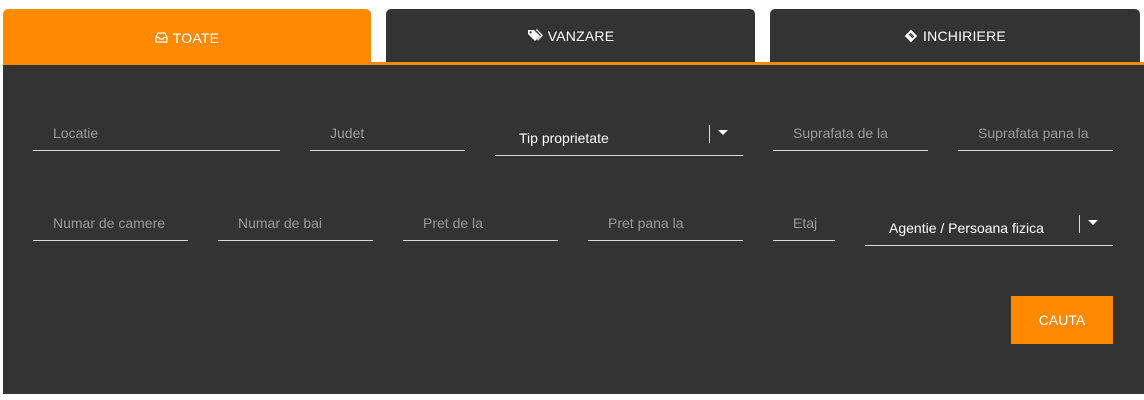 The image size is (1144, 400). I want to click on numar-bai-input, so click(303, 223).